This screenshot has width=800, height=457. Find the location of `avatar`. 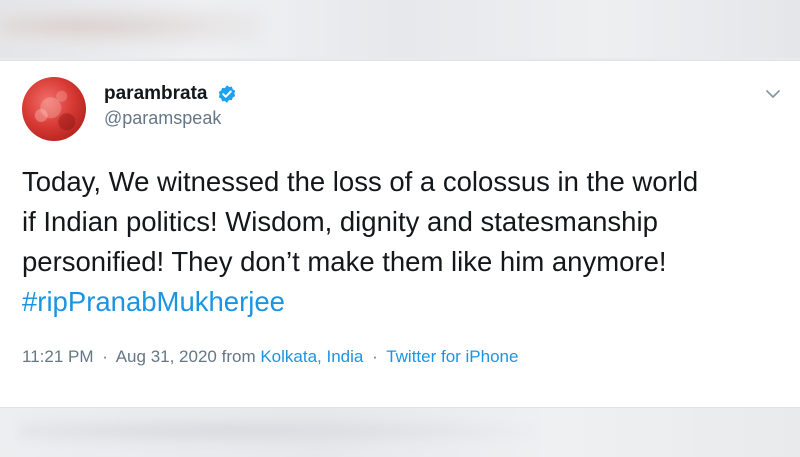

avatar is located at coordinates (54, 109).